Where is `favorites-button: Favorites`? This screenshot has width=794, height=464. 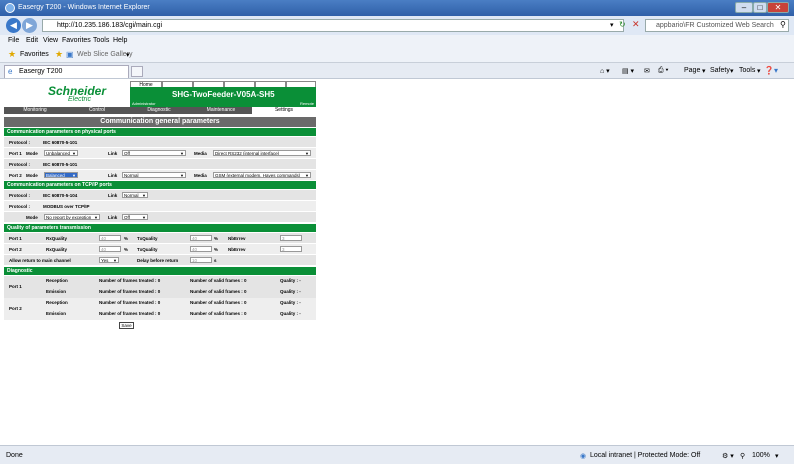
favorites-button: Favorites is located at coordinates (34, 54).